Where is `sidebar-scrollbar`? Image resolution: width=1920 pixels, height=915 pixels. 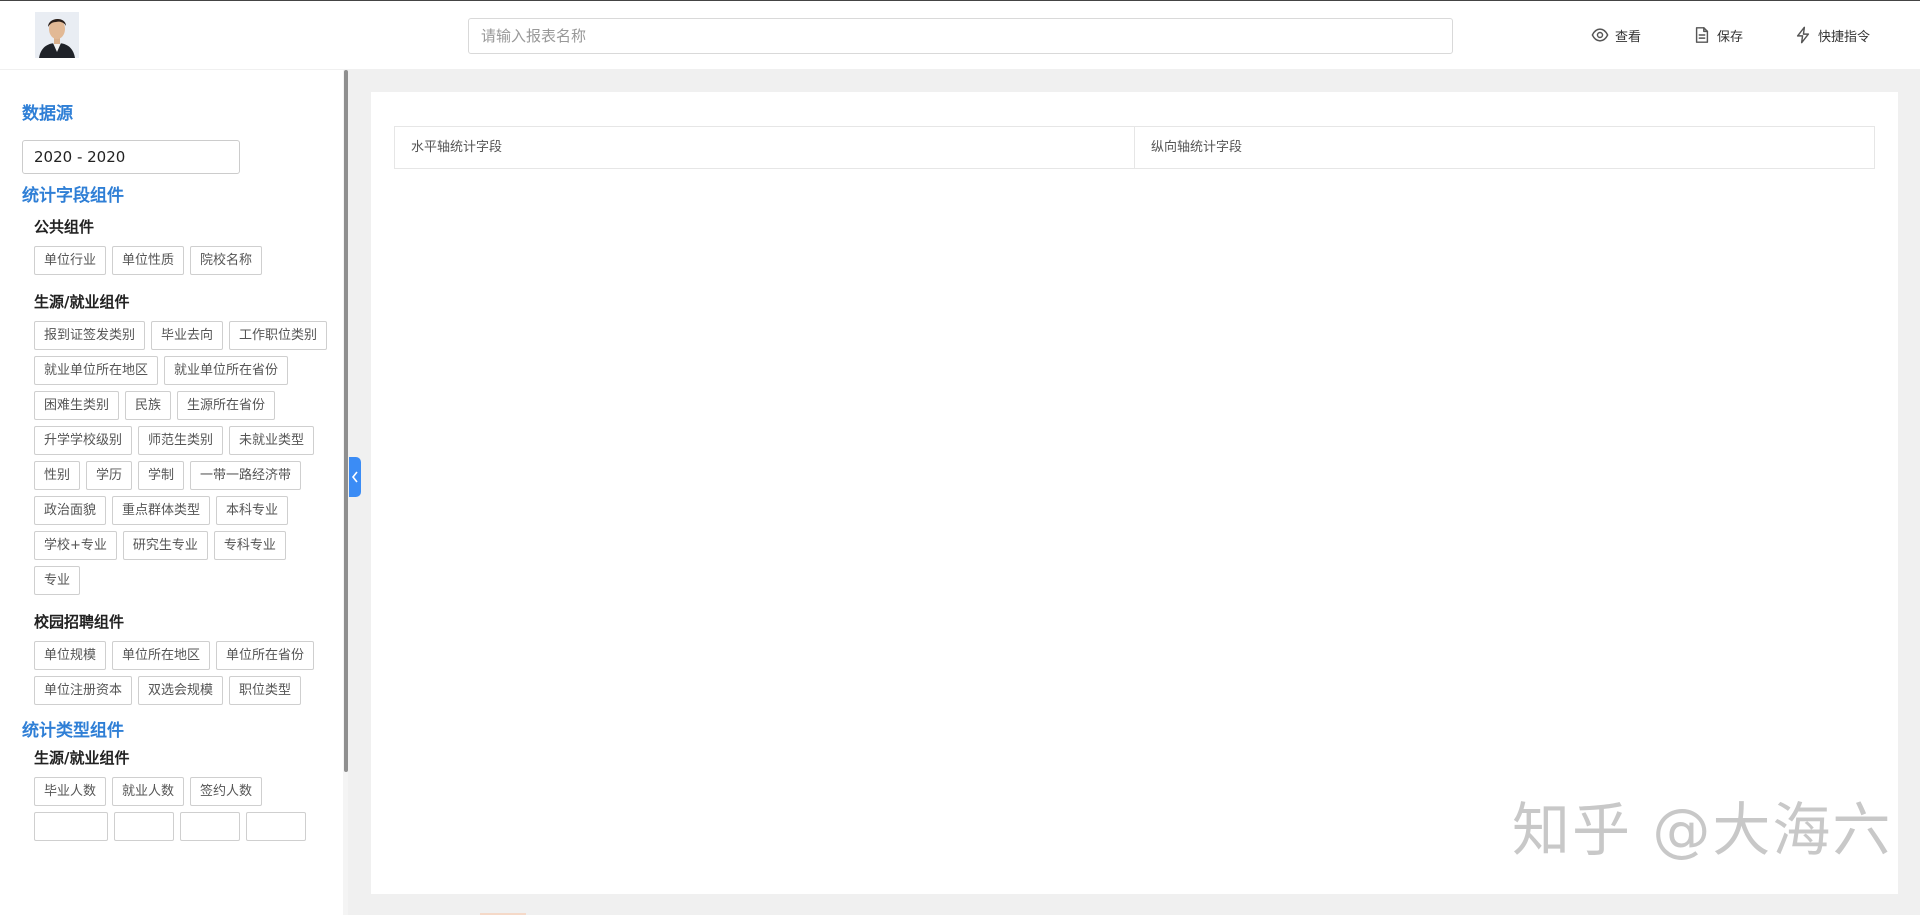
sidebar-scrollbar is located at coordinates (346, 421).